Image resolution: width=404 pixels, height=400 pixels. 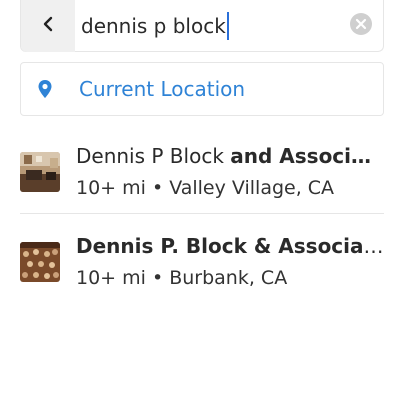 I want to click on search-bar: dennis p block, so click(x=202, y=26).